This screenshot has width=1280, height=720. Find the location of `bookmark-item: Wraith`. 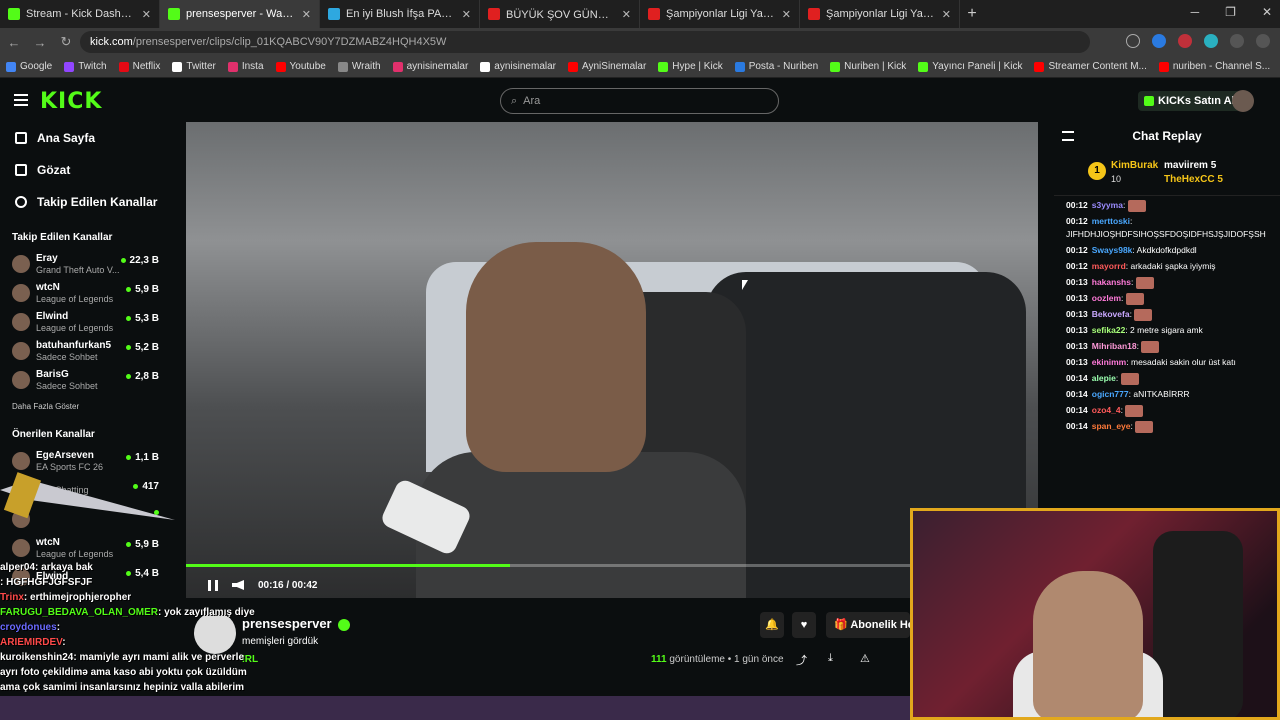

bookmark-item: Wraith is located at coordinates (359, 66).